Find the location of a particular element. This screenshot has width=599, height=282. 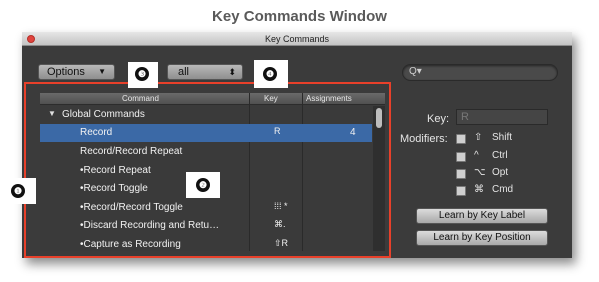

scrollbar-thumb is located at coordinates (379, 118).